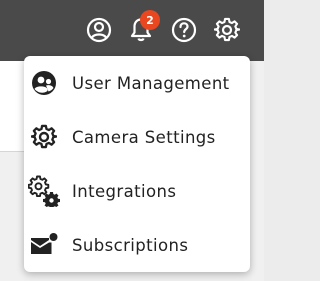 The image size is (320, 281). Describe the element at coordinates (150, 20) in the screenshot. I see `notification-badge: 2` at that location.